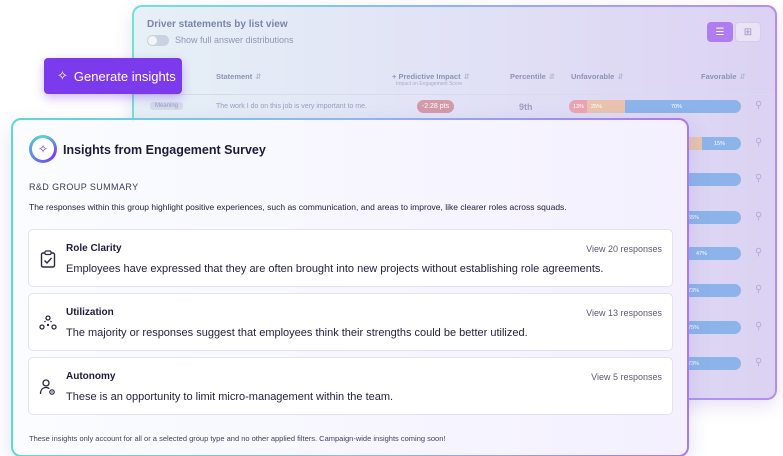  Describe the element at coordinates (624, 249) in the screenshot. I see `view-responses-link: View 20 responses` at that location.